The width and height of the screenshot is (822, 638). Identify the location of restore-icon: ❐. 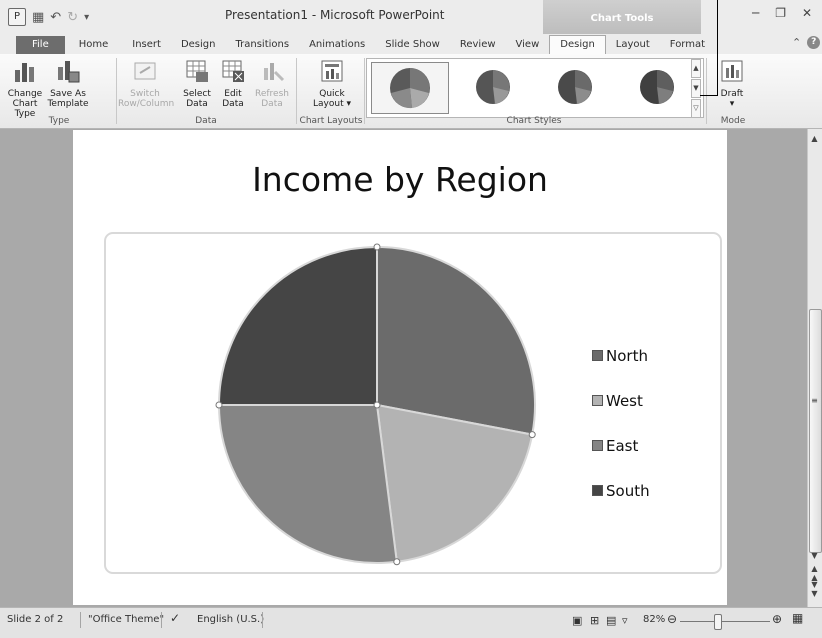
(780, 13).